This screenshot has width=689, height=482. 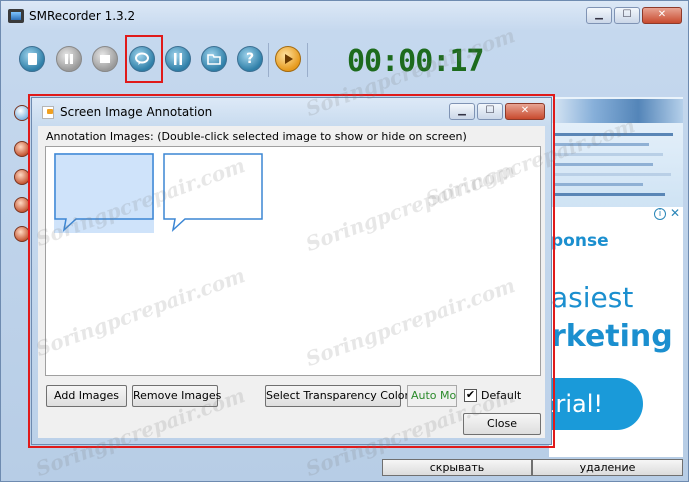 I want to click on file-icon, so click(x=32, y=59).